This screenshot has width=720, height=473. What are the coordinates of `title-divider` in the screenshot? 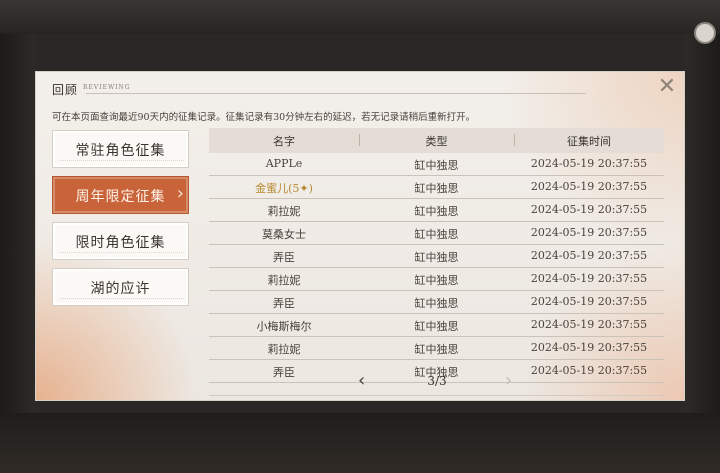 It's located at (336, 93).